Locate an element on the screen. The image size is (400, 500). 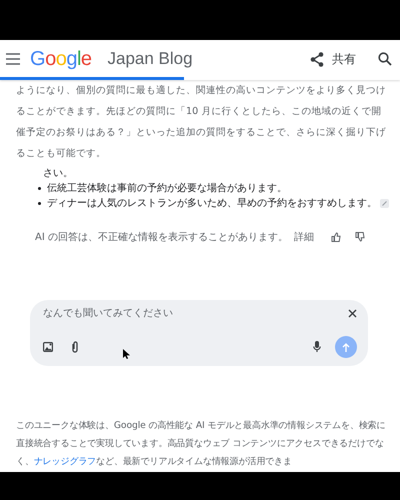
share-icon is located at coordinates (317, 59).